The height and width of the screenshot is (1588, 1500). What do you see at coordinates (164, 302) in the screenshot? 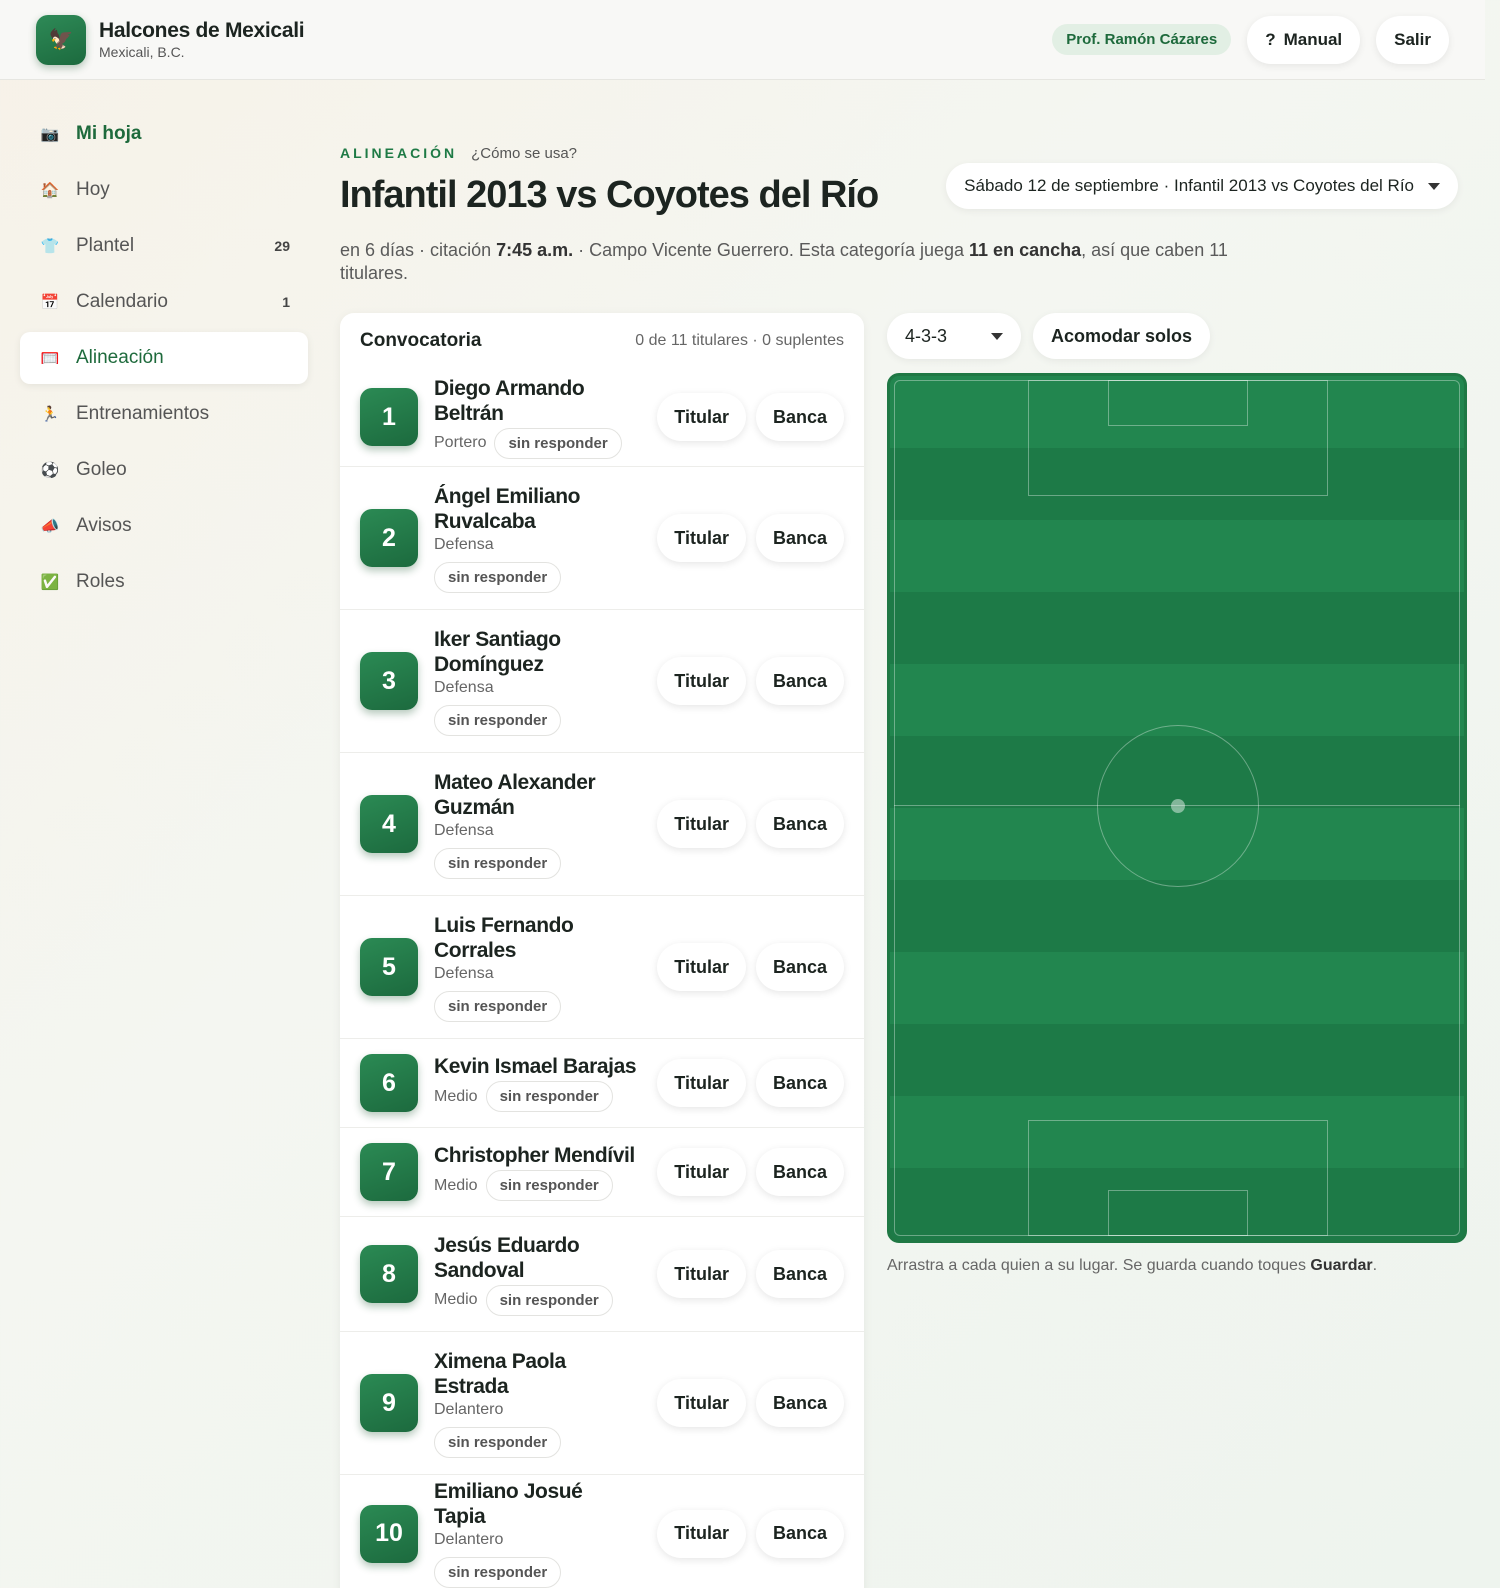
I see `sidebar-item-calendario: 📅 Calendario 1` at bounding box center [164, 302].